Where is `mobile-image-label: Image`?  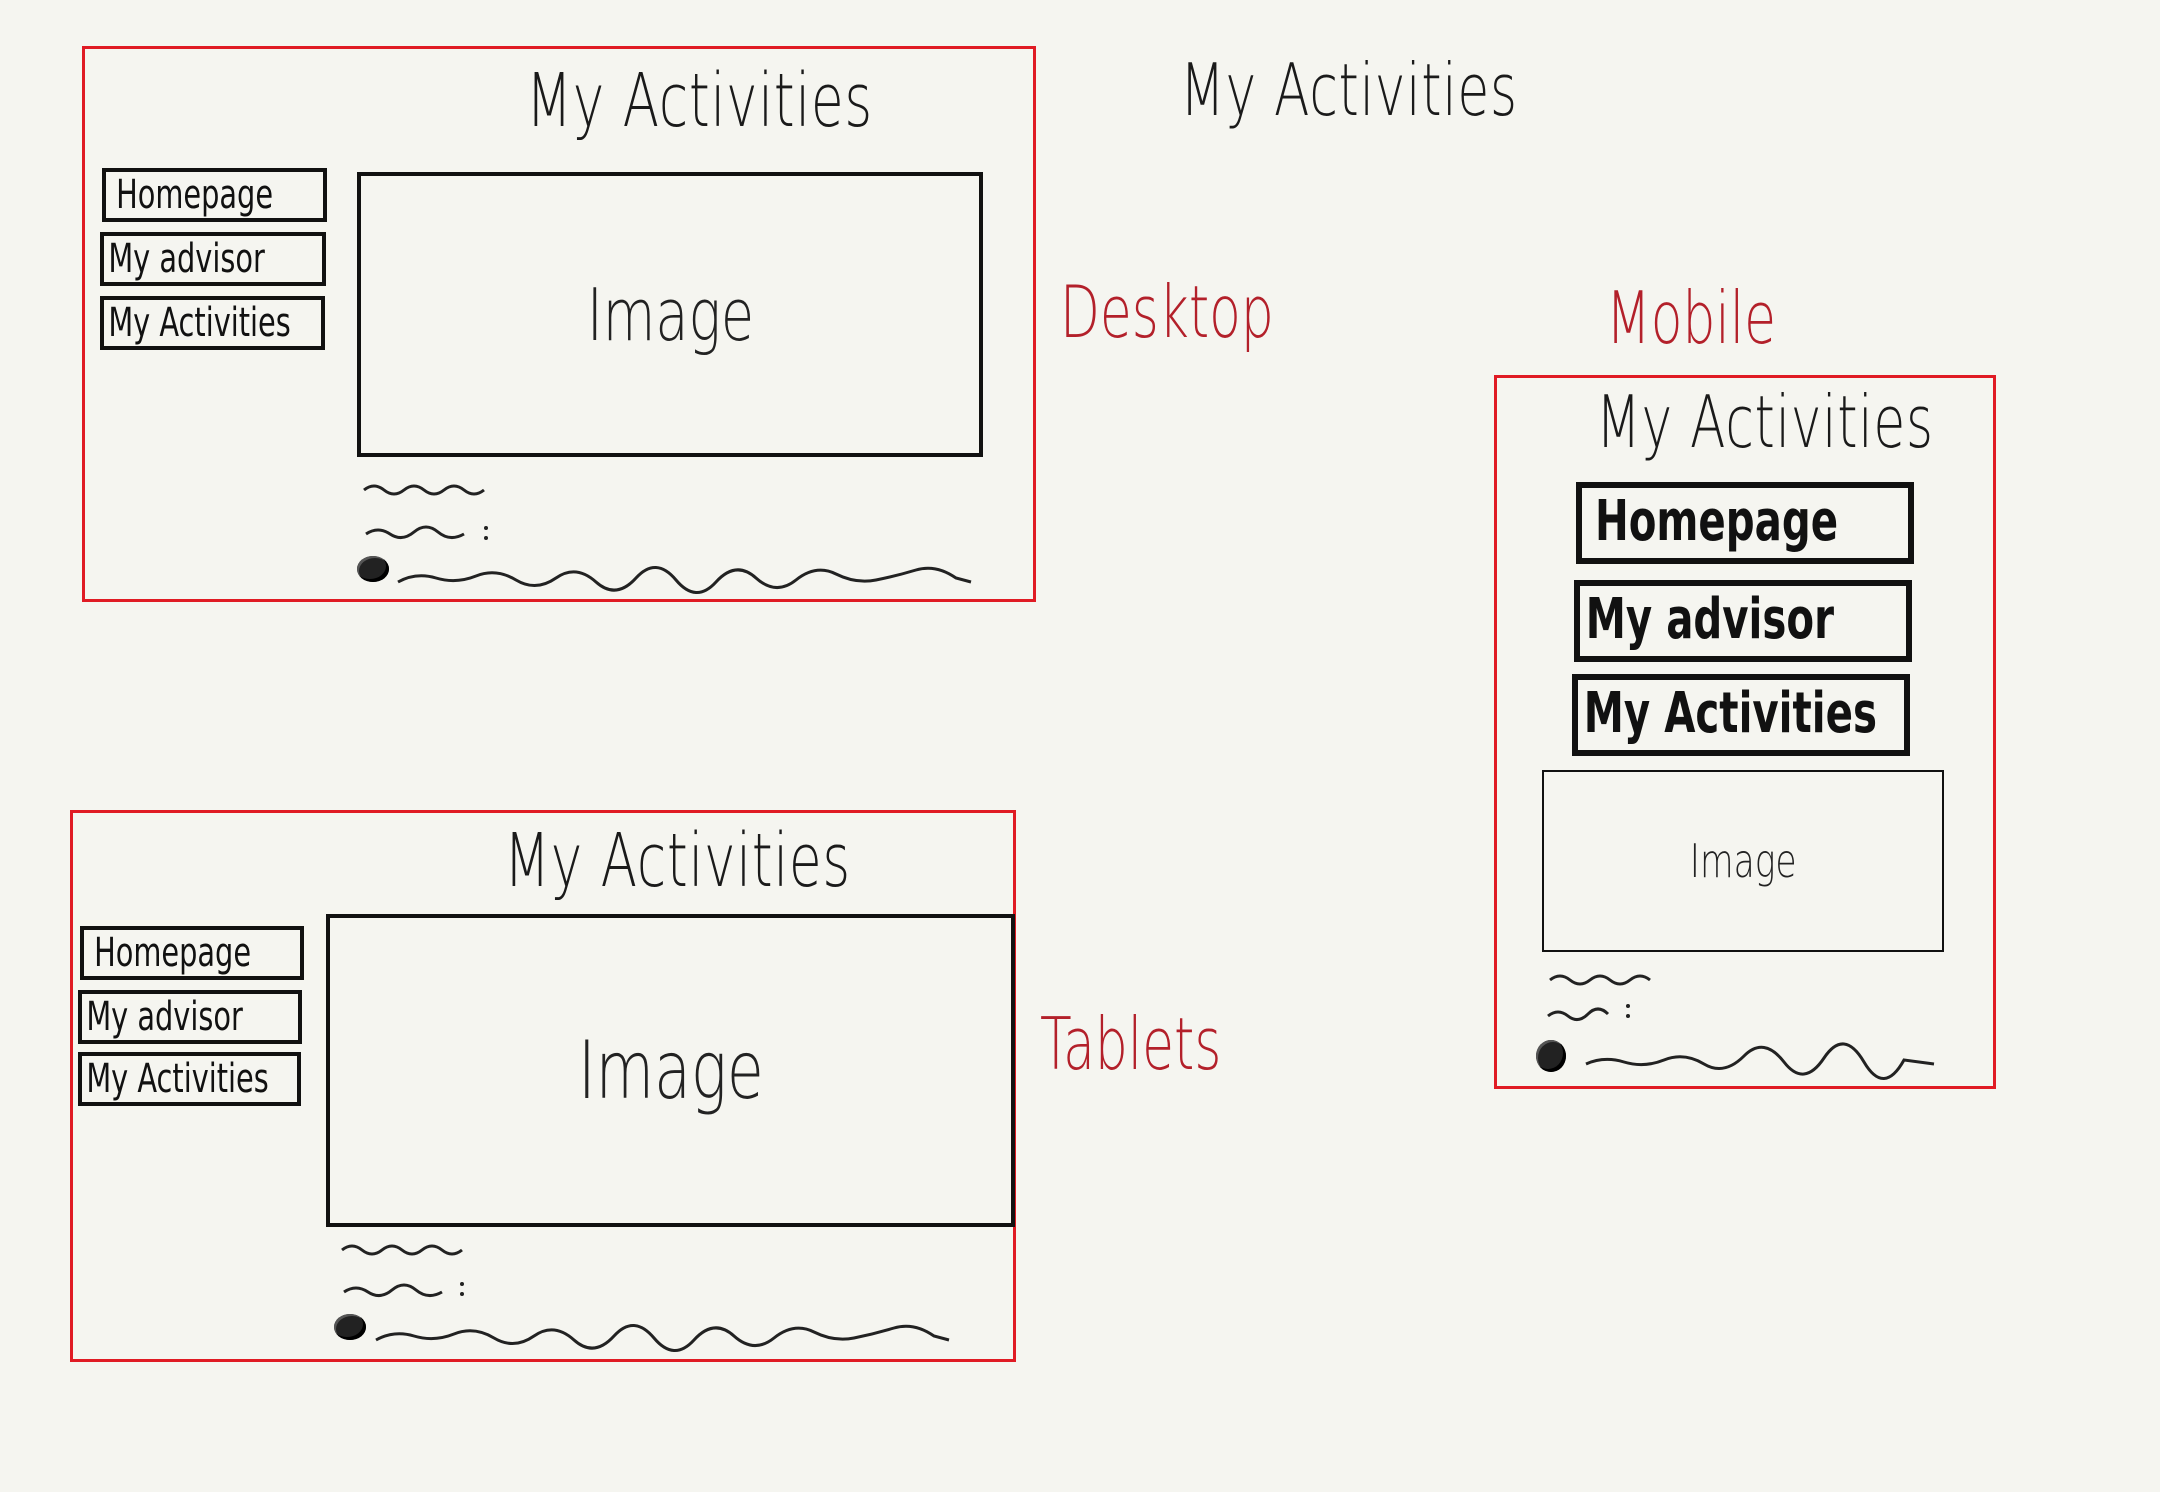
mobile-image-label: Image is located at coordinates (1743, 861).